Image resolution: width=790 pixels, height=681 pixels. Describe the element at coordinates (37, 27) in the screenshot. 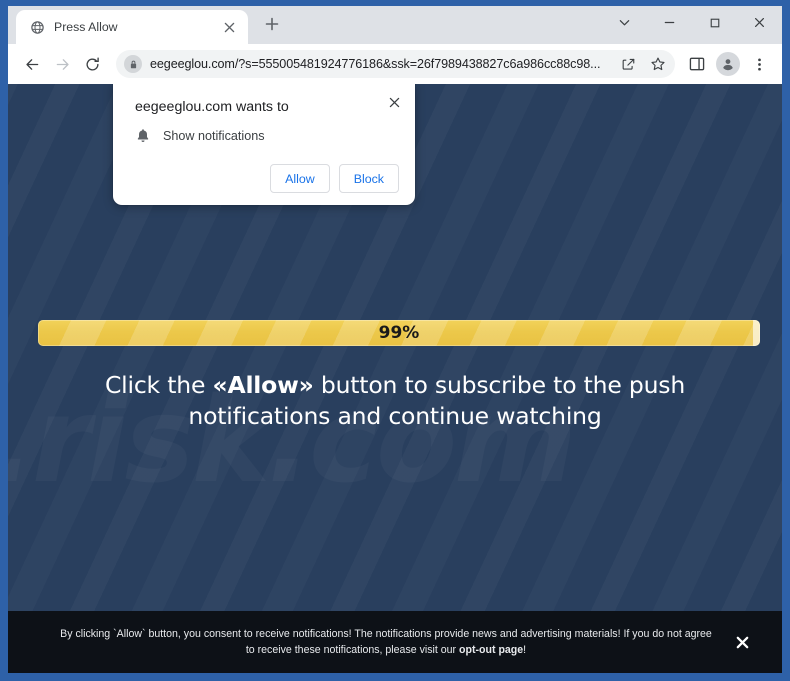

I see `globe-icon` at that location.